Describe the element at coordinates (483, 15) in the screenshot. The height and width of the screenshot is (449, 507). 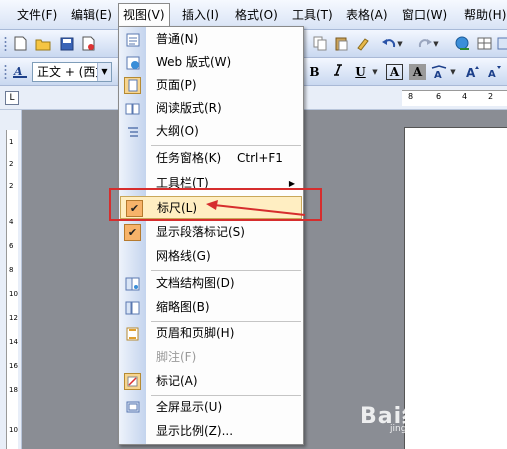
I see `menu-help: 帮助(H)` at that location.